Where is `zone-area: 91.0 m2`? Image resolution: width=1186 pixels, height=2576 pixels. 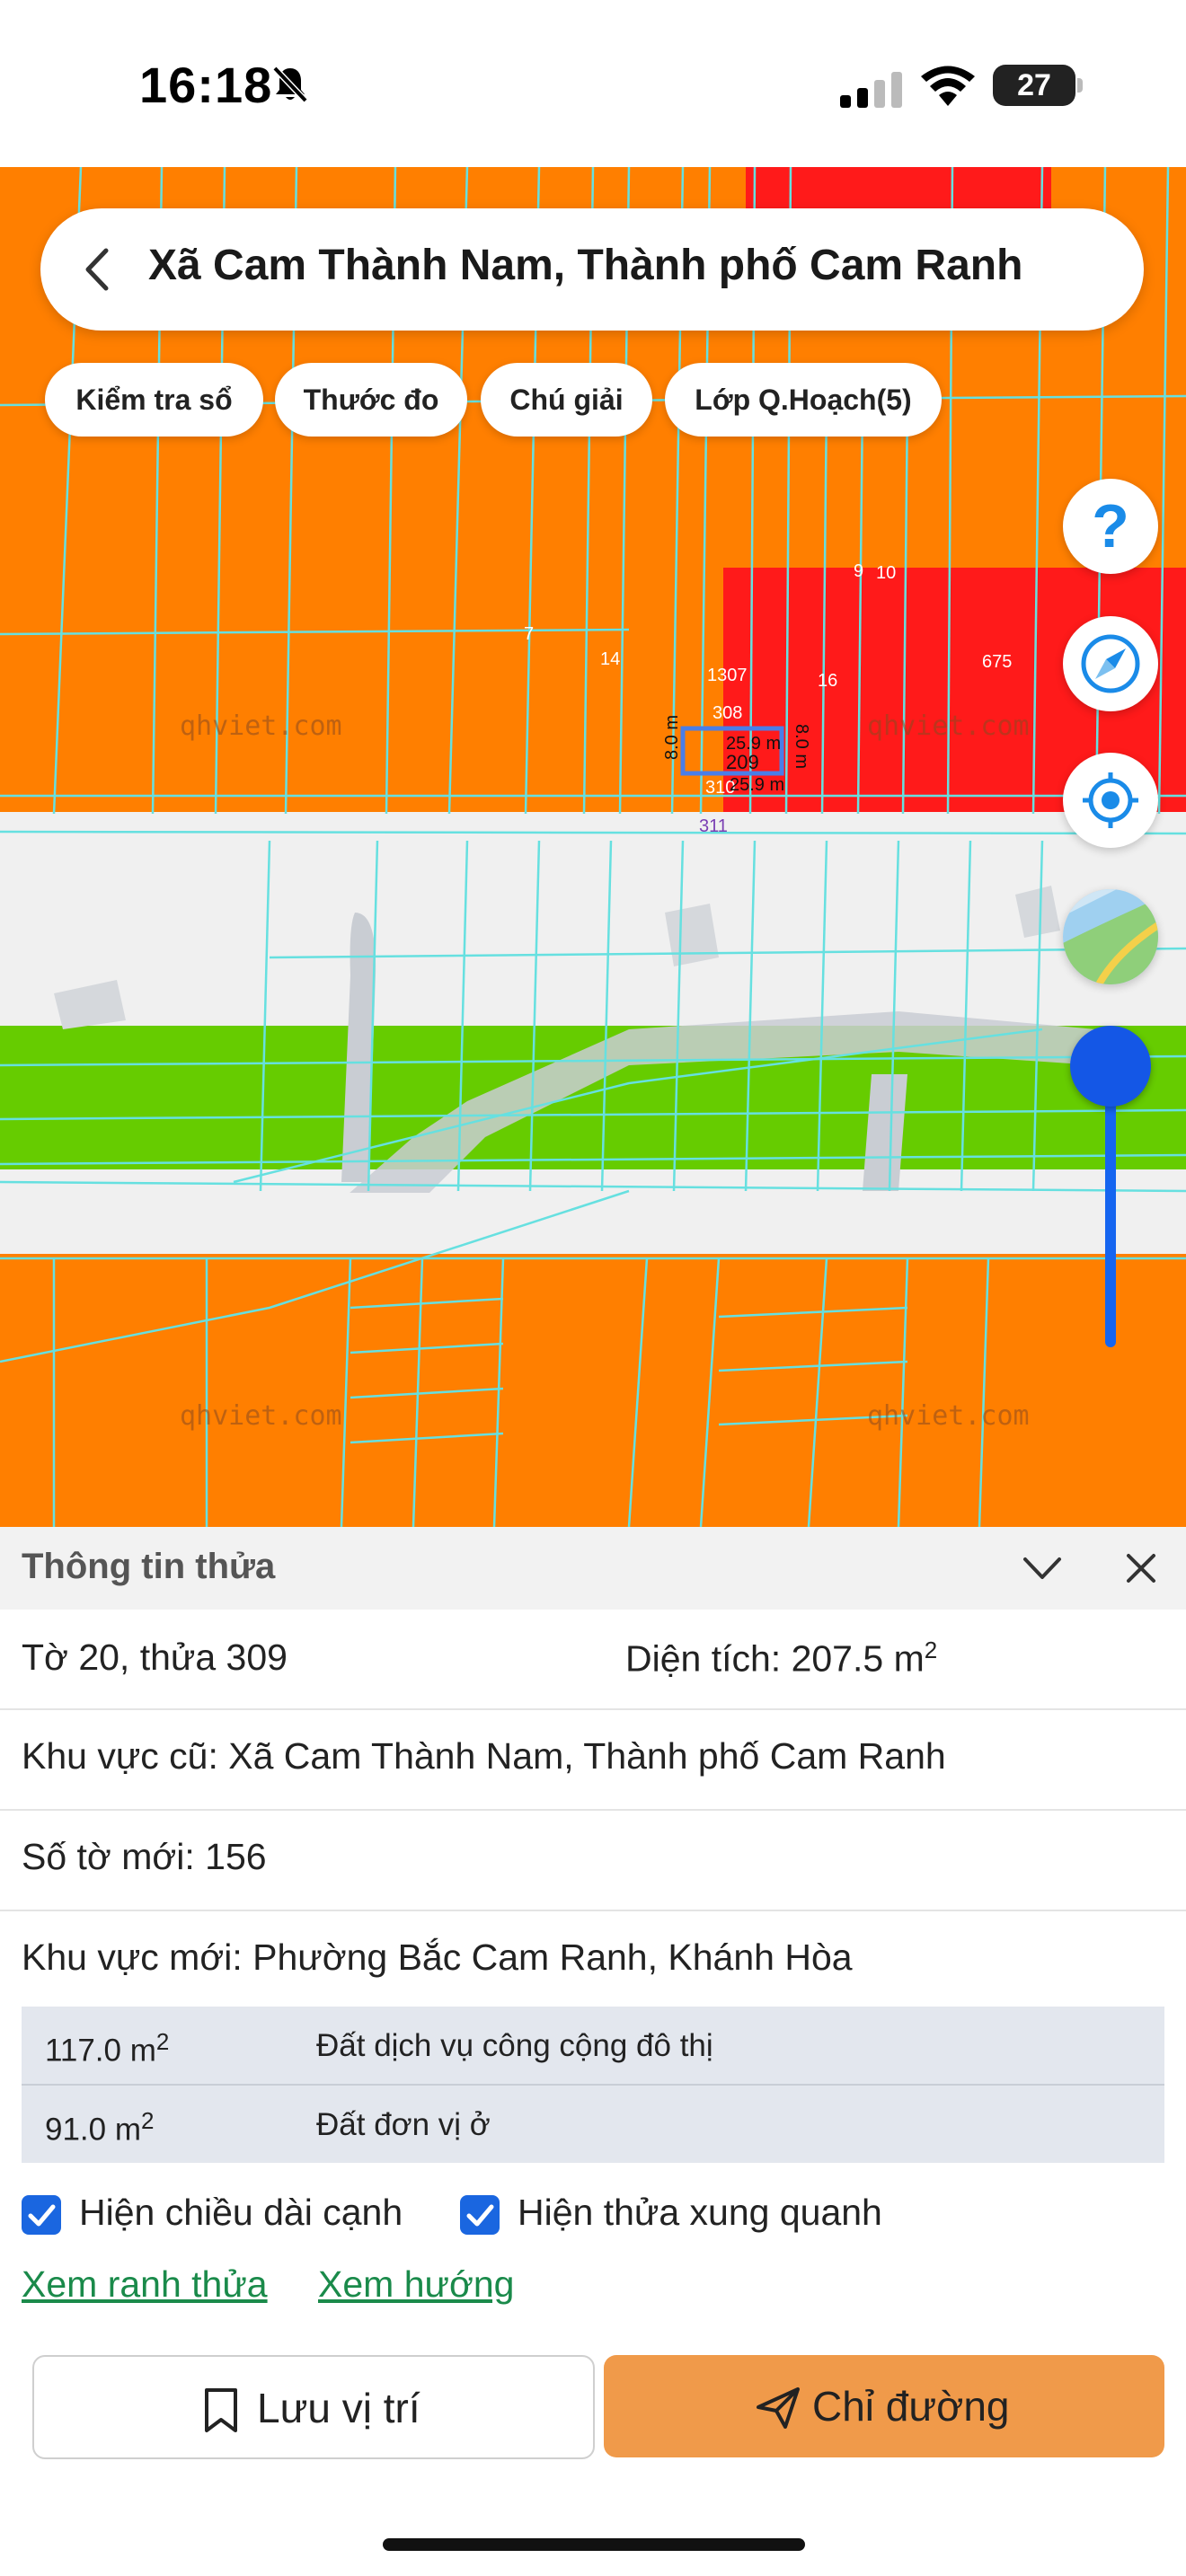 zone-area: 91.0 m2 is located at coordinates (99, 2127).